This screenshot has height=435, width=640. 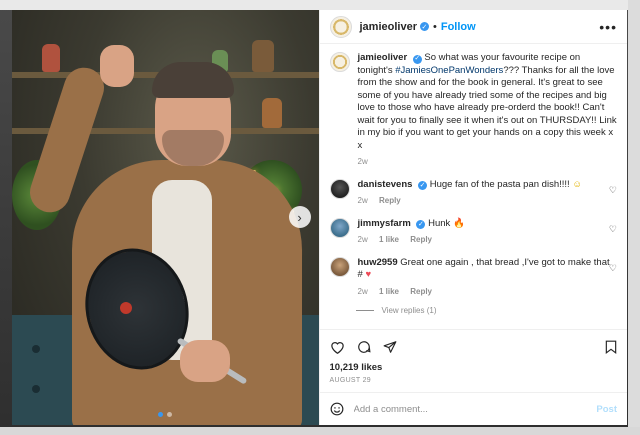 I want to click on chevron-right-icon: ›, so click(x=299, y=217).